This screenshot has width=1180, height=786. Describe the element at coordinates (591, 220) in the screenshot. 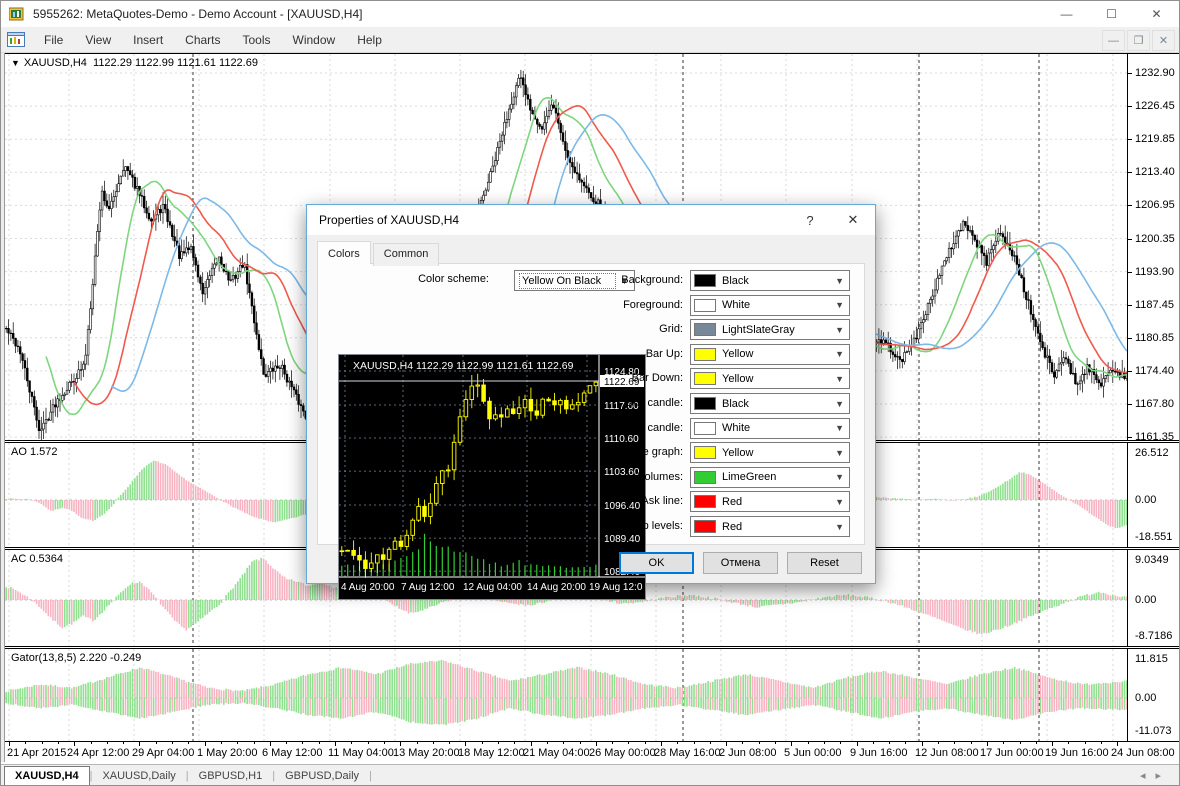

I see `dialog-title-bar: Properties of XAUUSD,H4 ? ✕` at that location.